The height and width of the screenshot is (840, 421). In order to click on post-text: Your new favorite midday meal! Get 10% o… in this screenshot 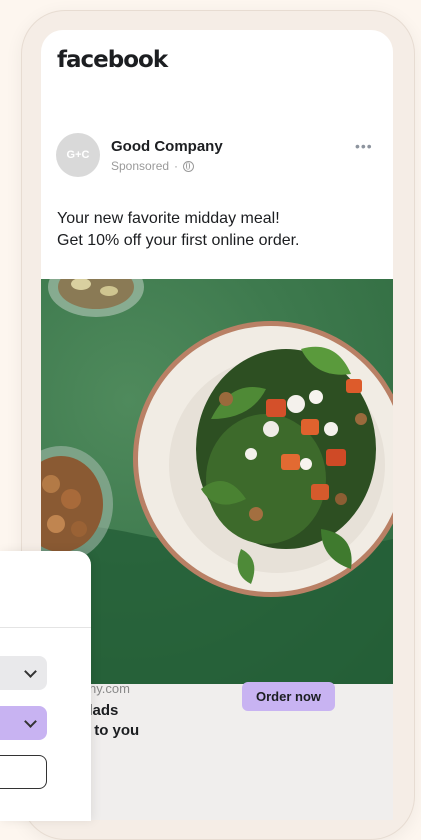, I will do `click(217, 230)`.